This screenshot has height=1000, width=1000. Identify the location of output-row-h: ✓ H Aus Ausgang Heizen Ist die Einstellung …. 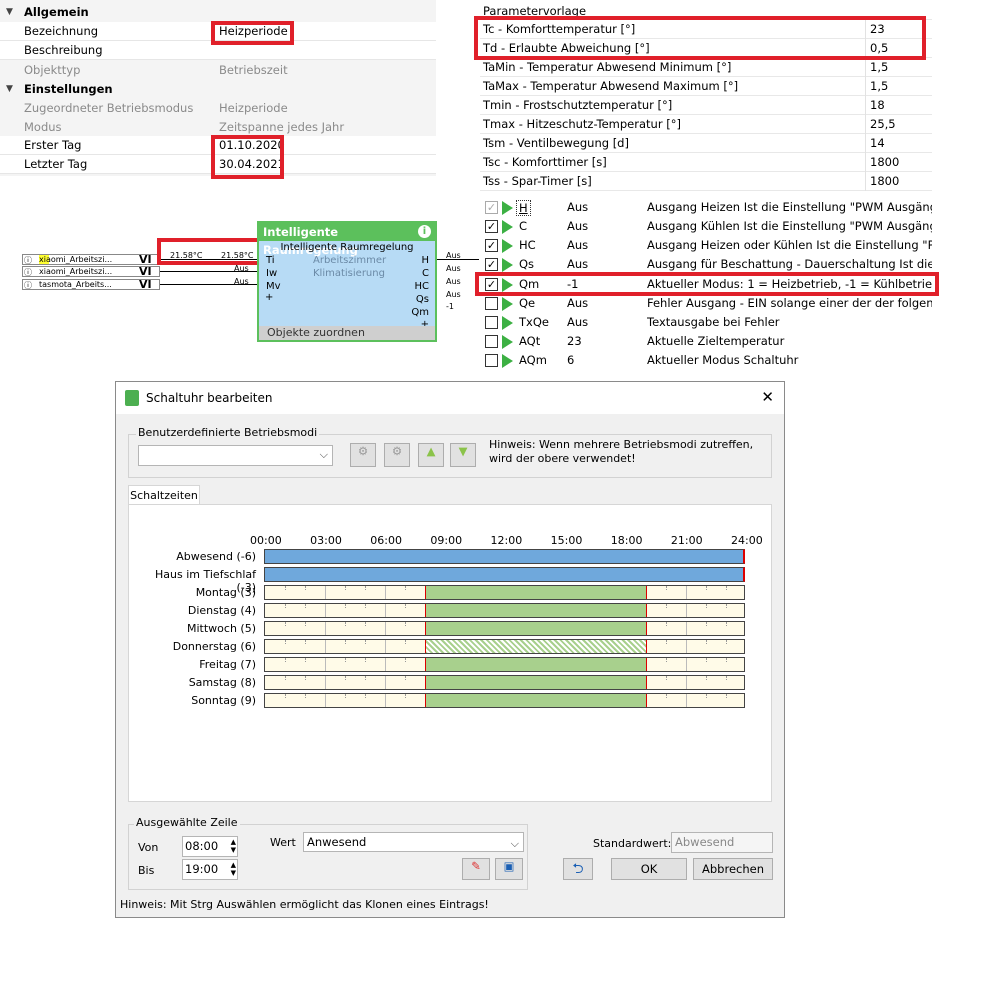
(706, 207).